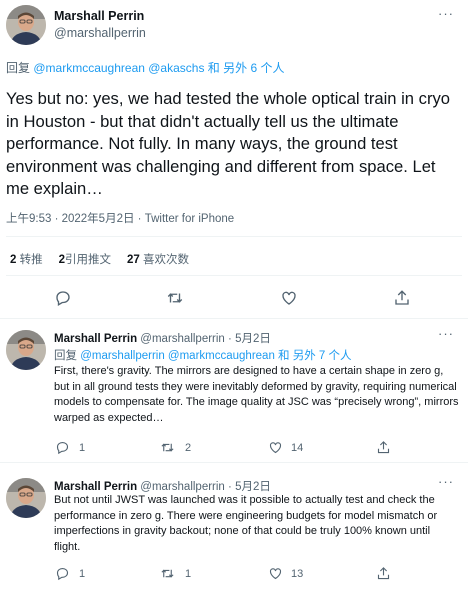 This screenshot has height=591, width=468. Describe the element at coordinates (234, 576) in the screenshot. I see `reply-actions: 1 1 13` at that location.